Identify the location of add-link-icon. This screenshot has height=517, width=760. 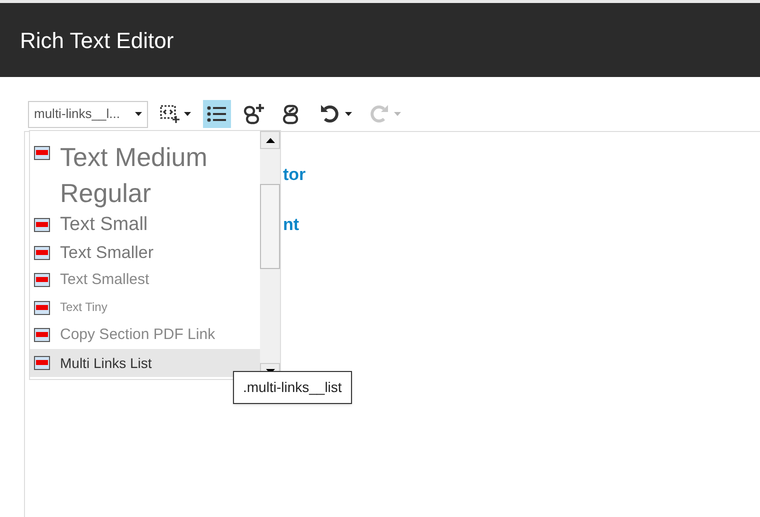
(254, 114).